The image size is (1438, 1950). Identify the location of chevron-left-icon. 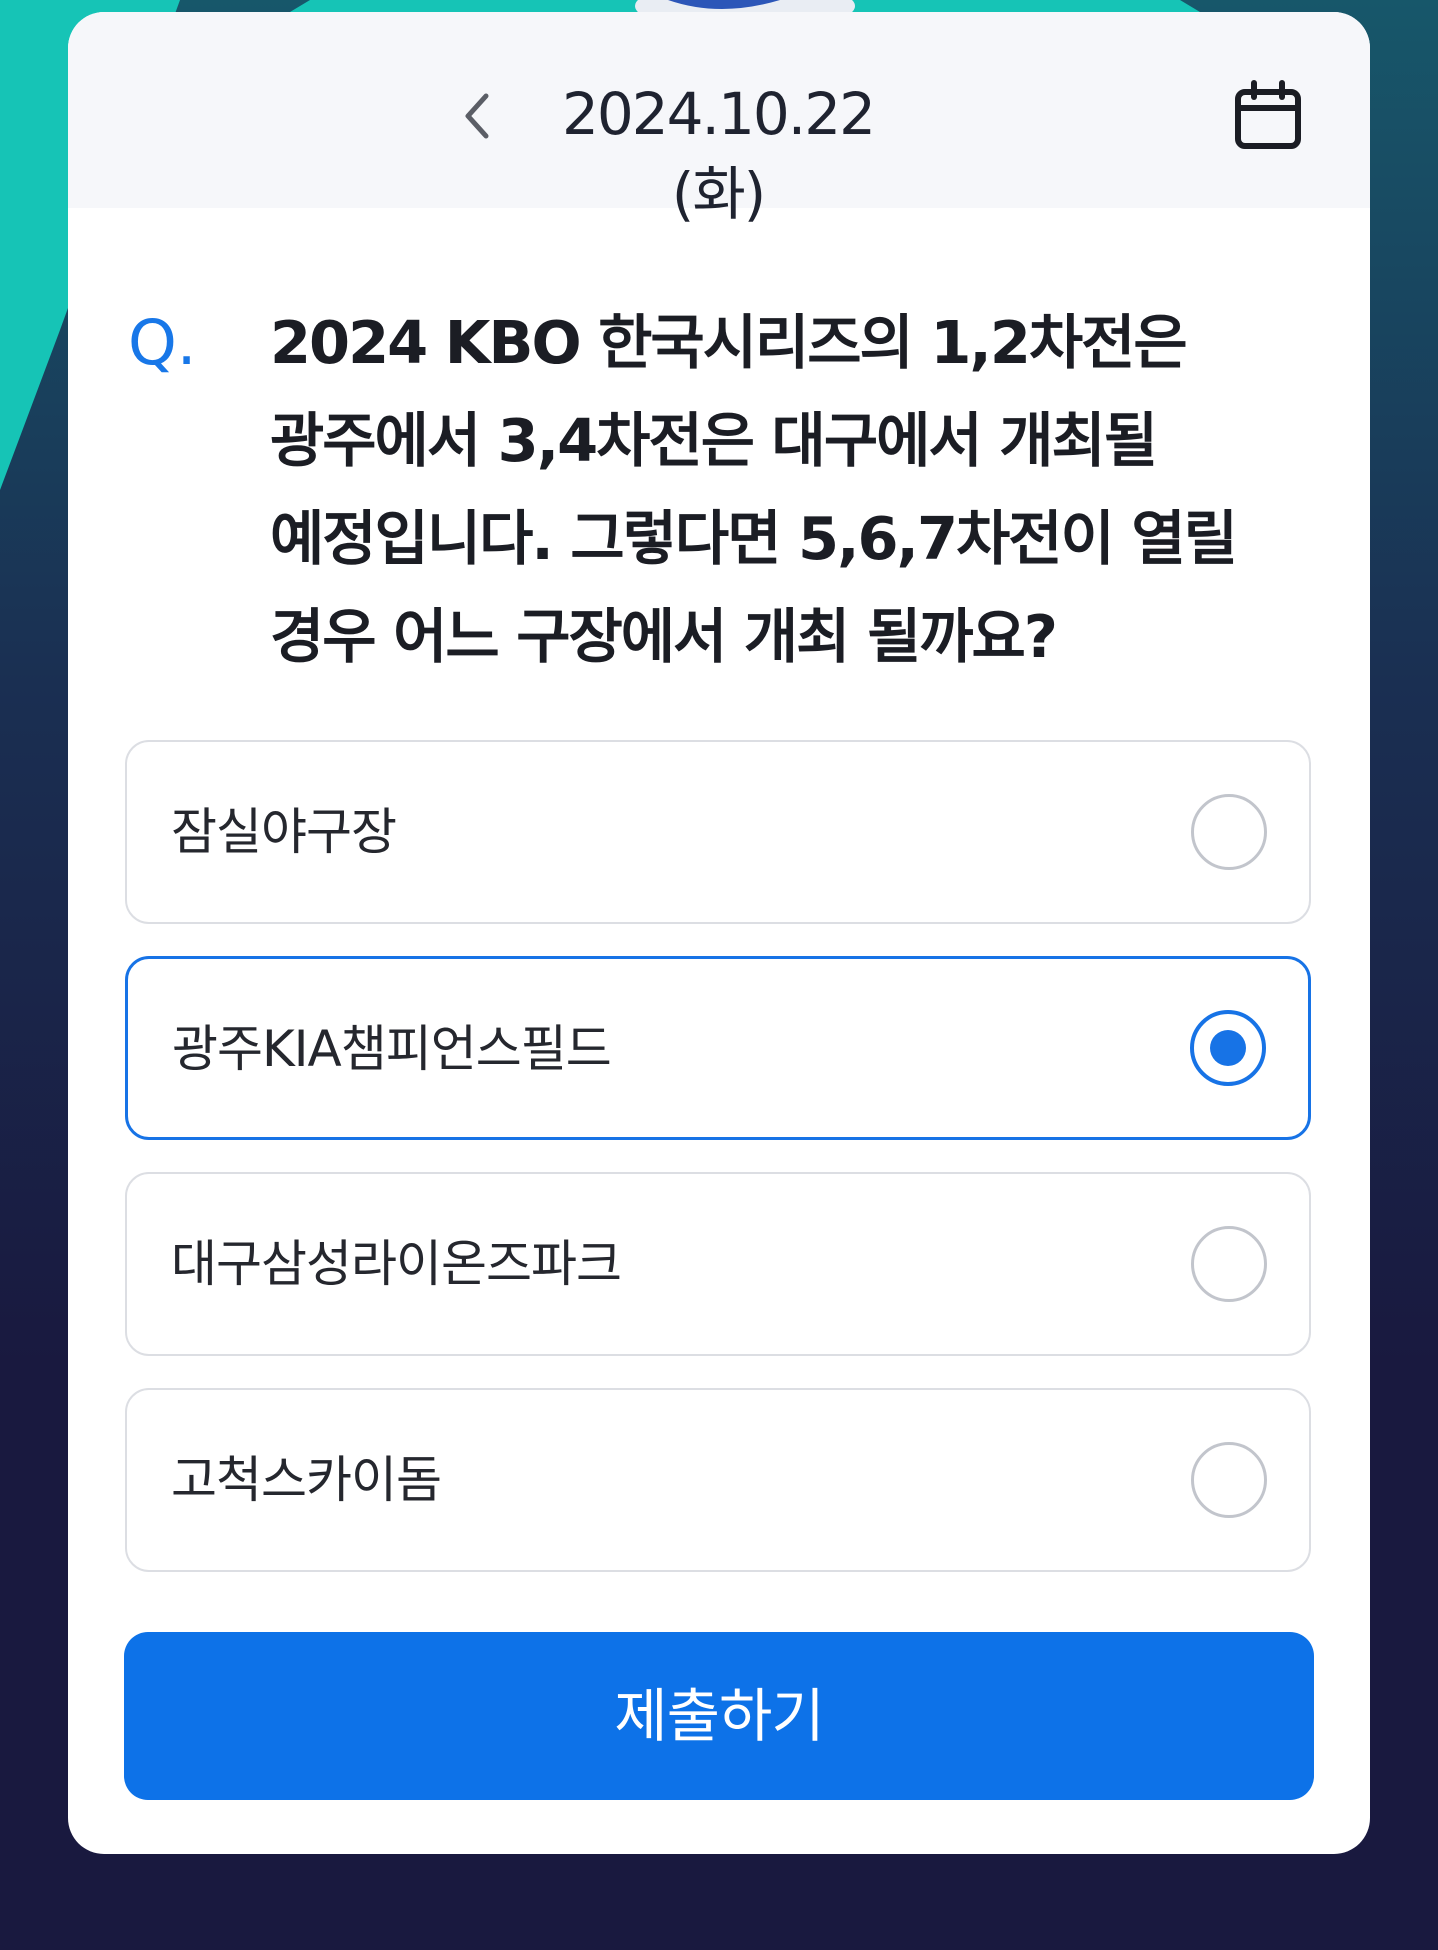
(477, 116).